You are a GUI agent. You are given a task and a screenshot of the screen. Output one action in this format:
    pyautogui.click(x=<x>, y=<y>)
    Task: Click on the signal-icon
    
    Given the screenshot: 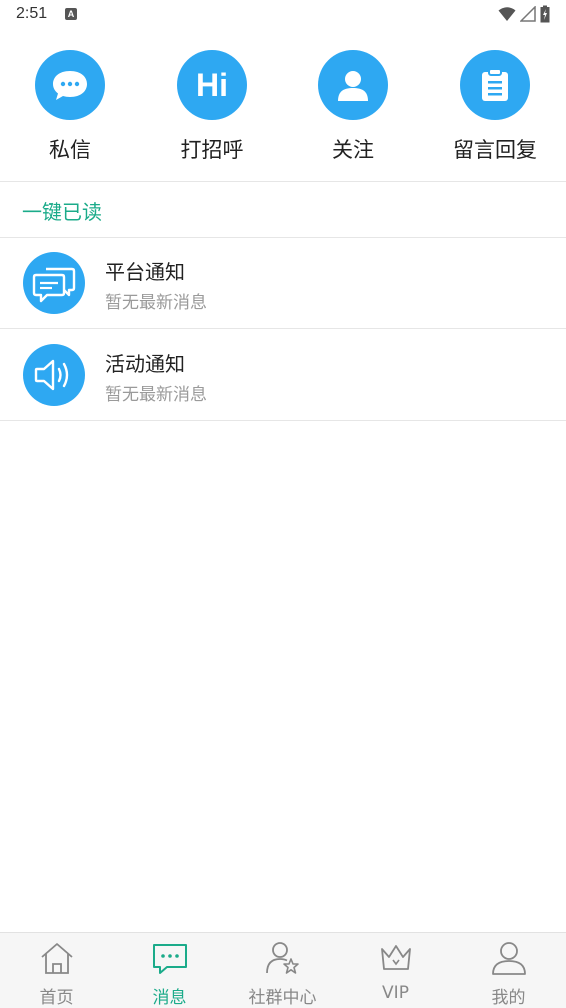 What is the action you would take?
    pyautogui.click(x=528, y=14)
    